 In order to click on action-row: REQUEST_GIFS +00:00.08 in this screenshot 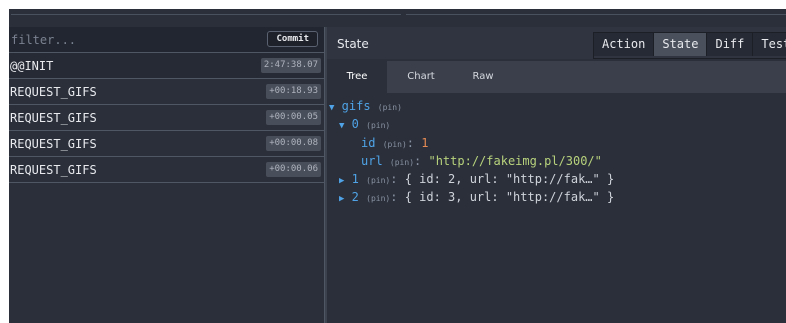, I will do `click(166, 144)`.